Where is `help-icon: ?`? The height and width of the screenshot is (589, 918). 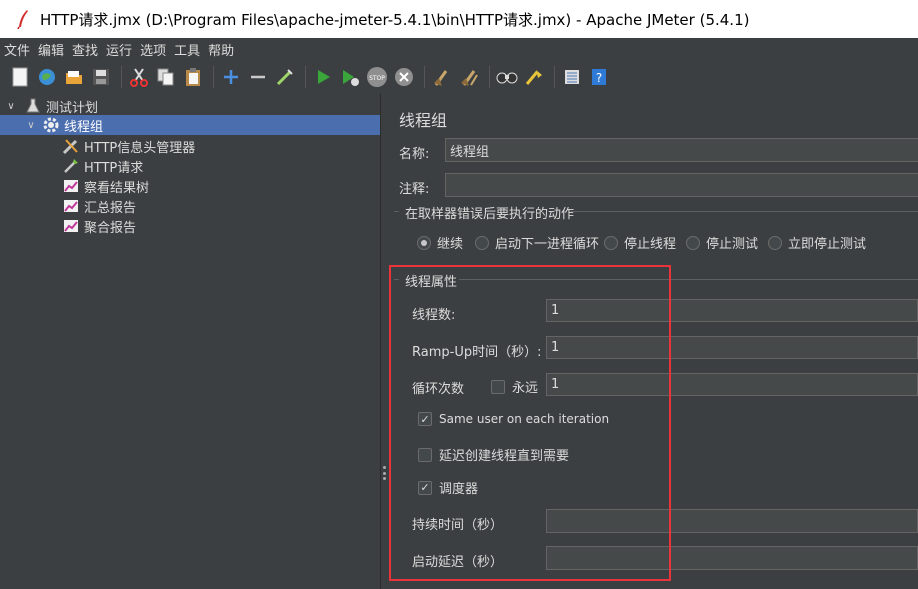 help-icon: ? is located at coordinates (599, 77).